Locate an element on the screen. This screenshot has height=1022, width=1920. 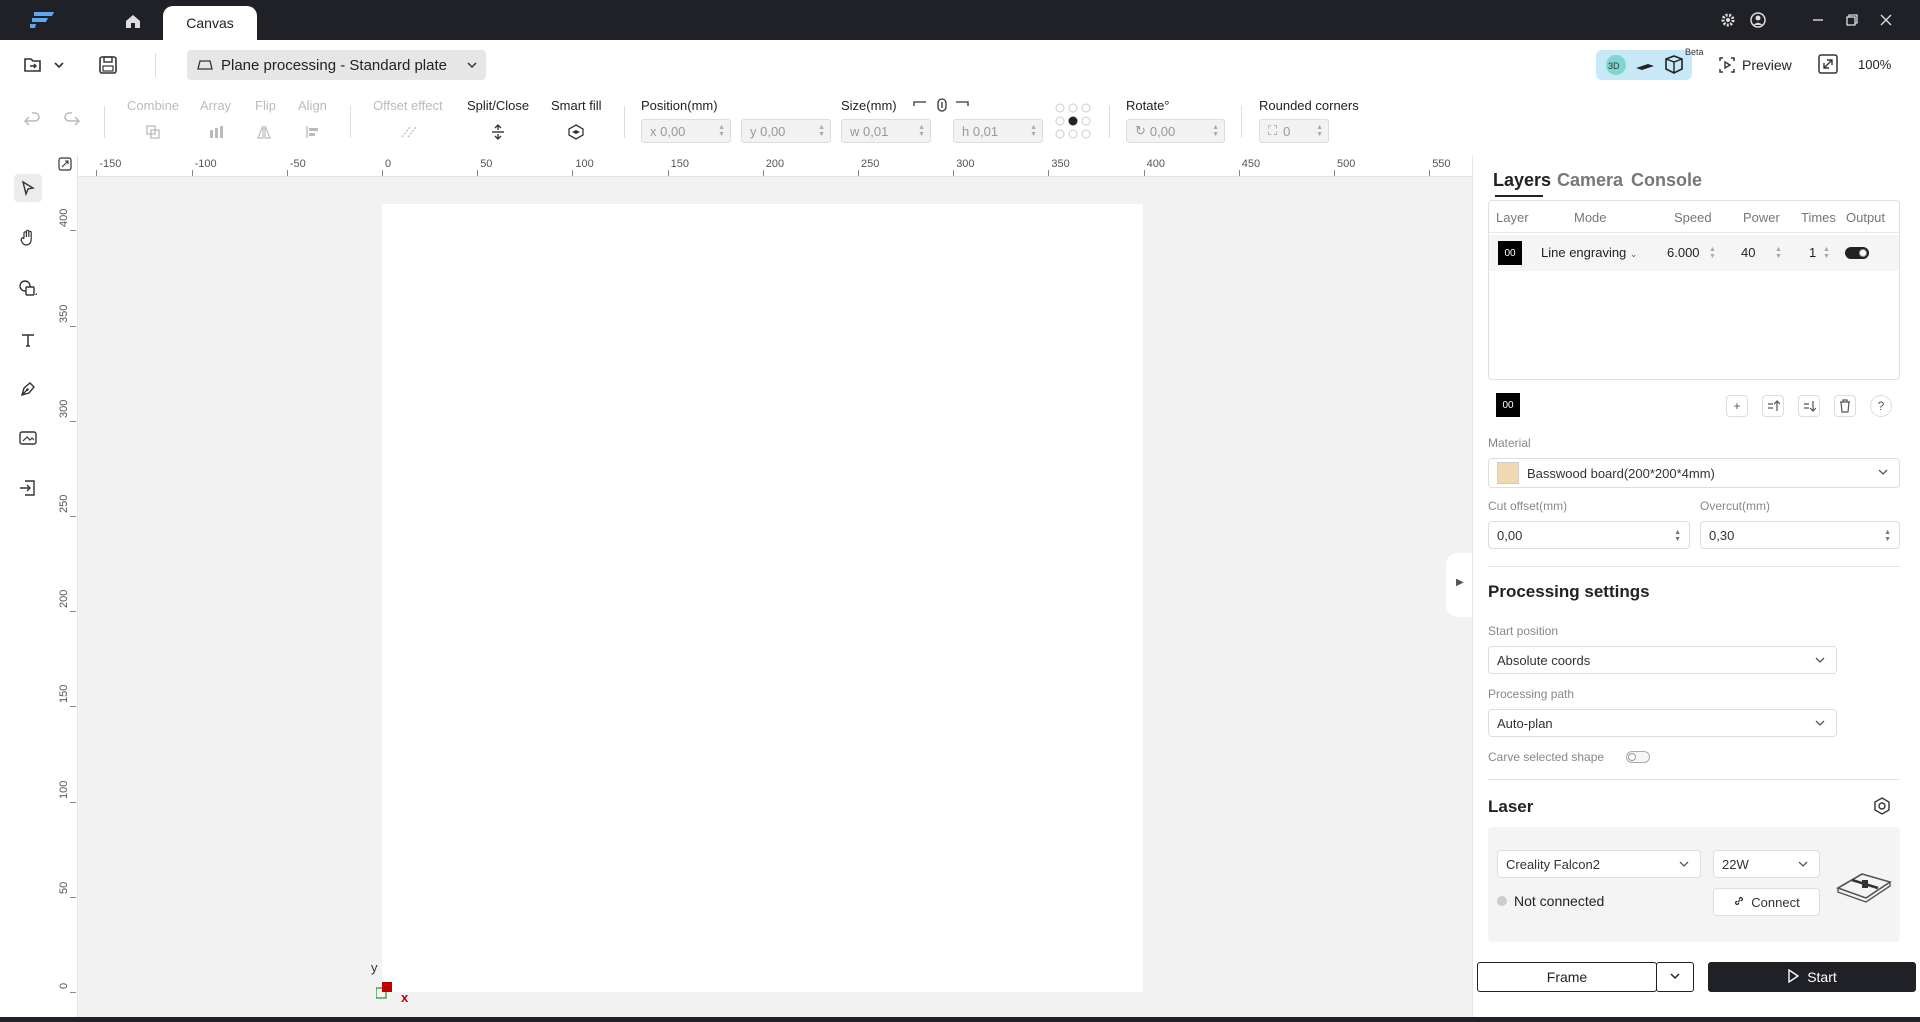
rotate-input: ↻ 0,00 ▲ ▼ is located at coordinates (1175, 131).